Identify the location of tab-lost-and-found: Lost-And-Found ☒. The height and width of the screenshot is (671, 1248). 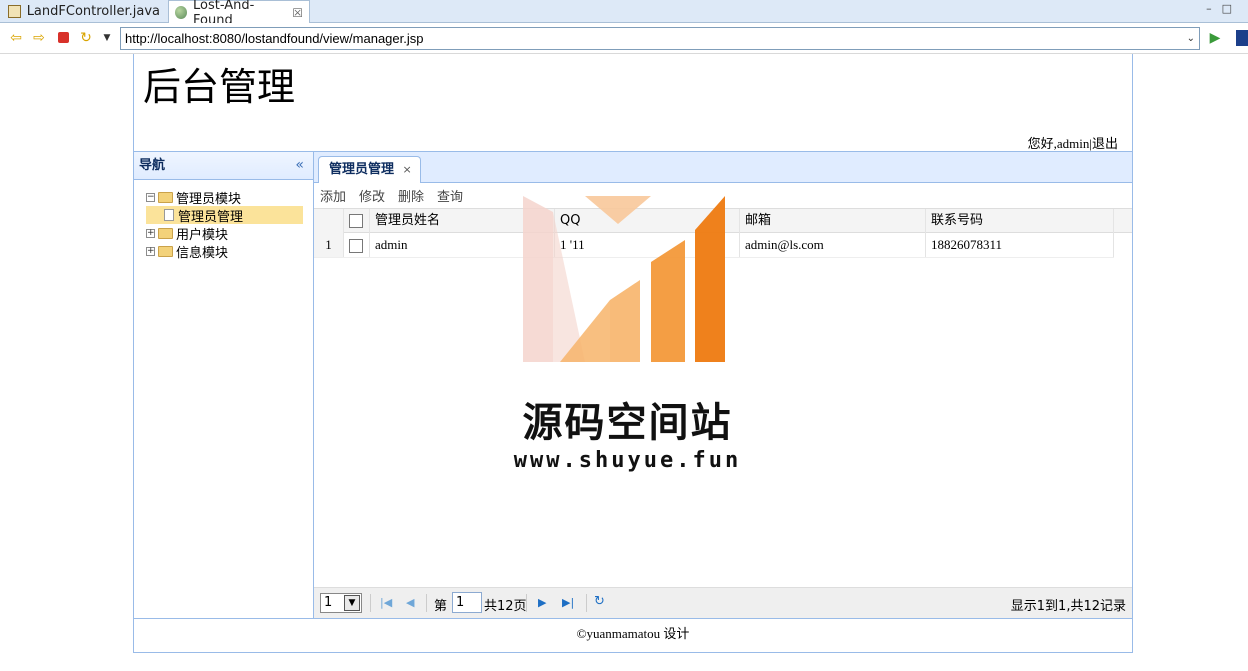
(239, 14).